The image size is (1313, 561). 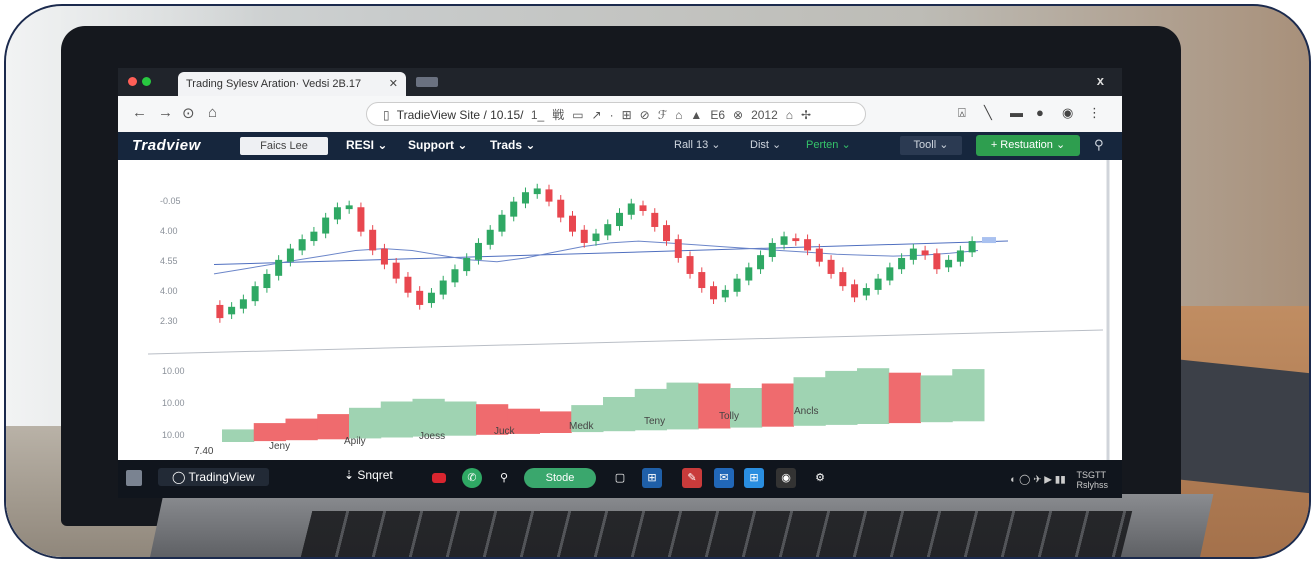 I want to click on url-extra-8: ⌂, so click(x=678, y=115).